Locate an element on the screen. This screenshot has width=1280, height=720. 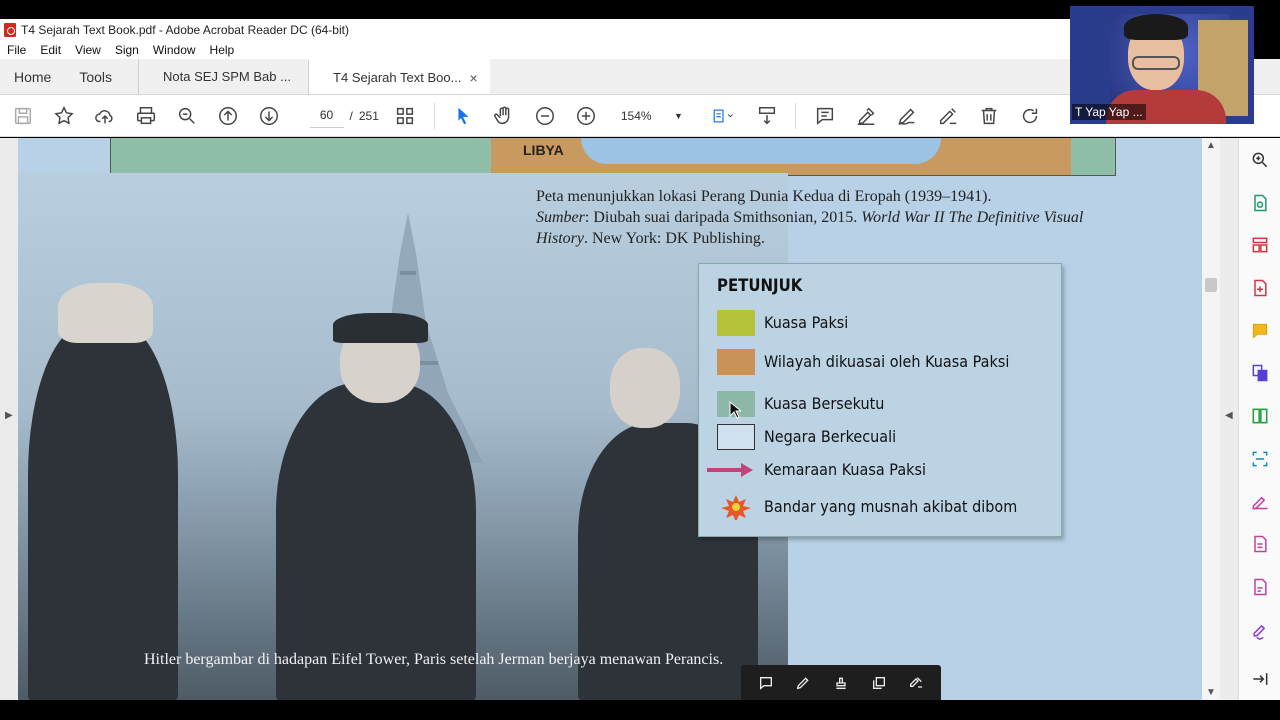
menu-view: View is located at coordinates (88, 50).